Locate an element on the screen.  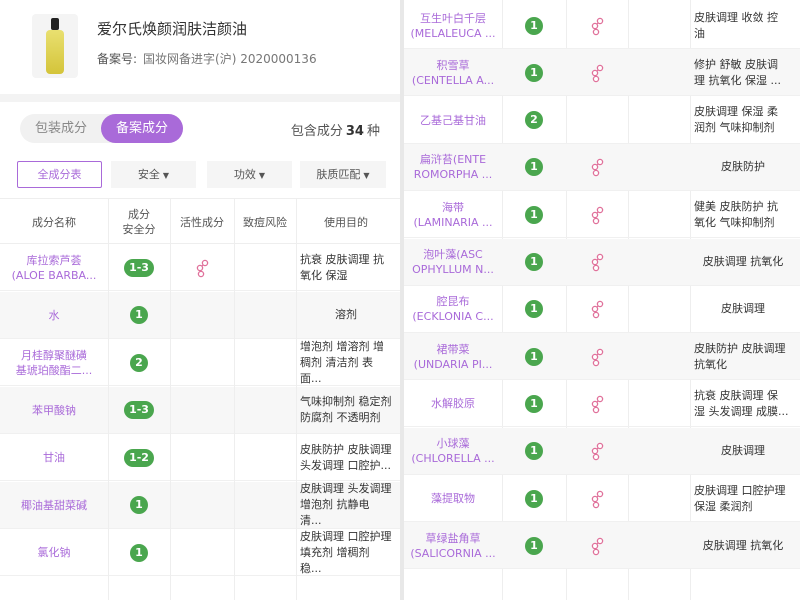
usage-purpose: 皮肤调理 口腔护理 保湿 柔润剂 is located at coordinates (740, 498).